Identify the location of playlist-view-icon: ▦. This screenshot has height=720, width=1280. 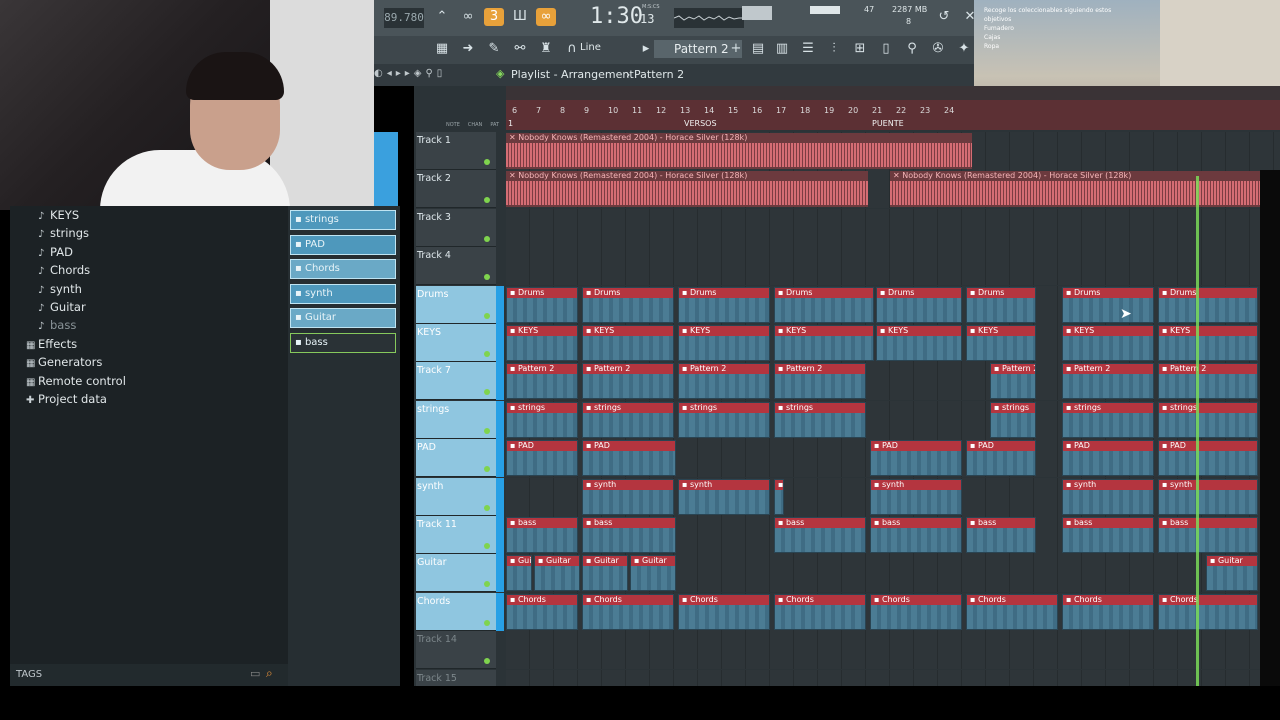
(442, 49).